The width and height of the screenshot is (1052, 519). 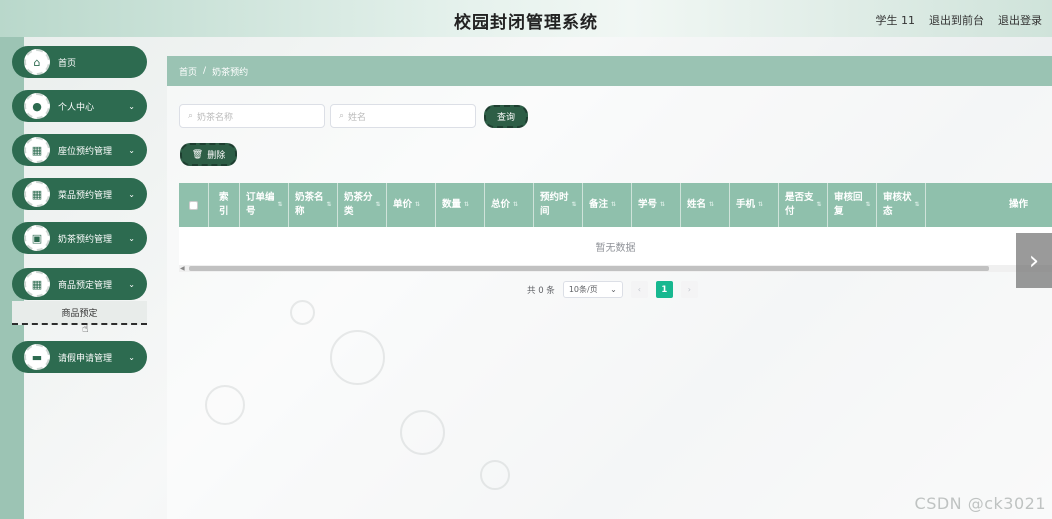 What do you see at coordinates (1034, 260) in the screenshot?
I see `chevron-right-icon: ›` at bounding box center [1034, 260].